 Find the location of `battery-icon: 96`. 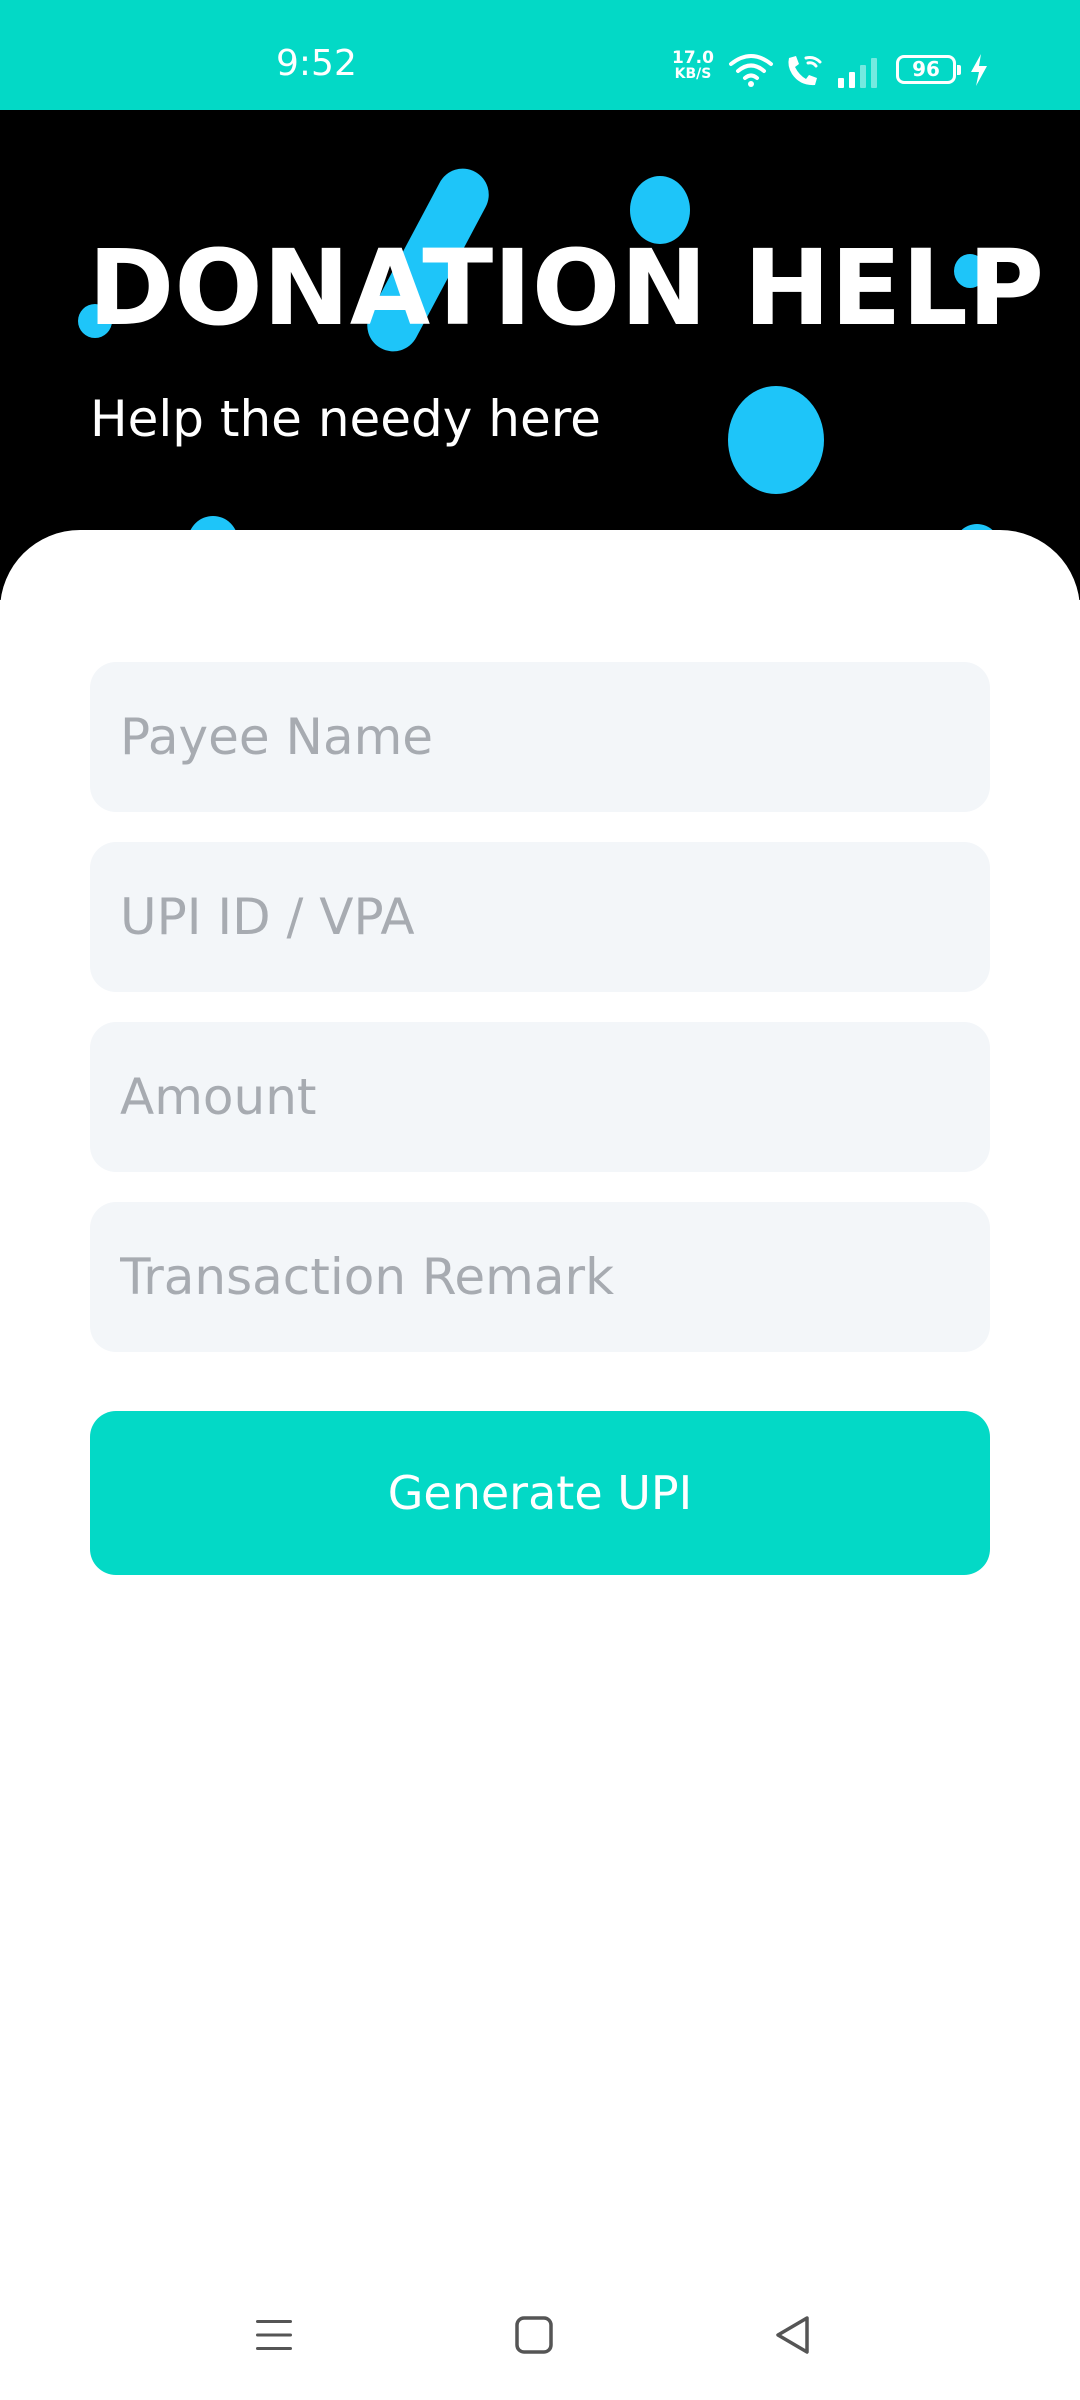

battery-icon: 96 is located at coordinates (928, 69).